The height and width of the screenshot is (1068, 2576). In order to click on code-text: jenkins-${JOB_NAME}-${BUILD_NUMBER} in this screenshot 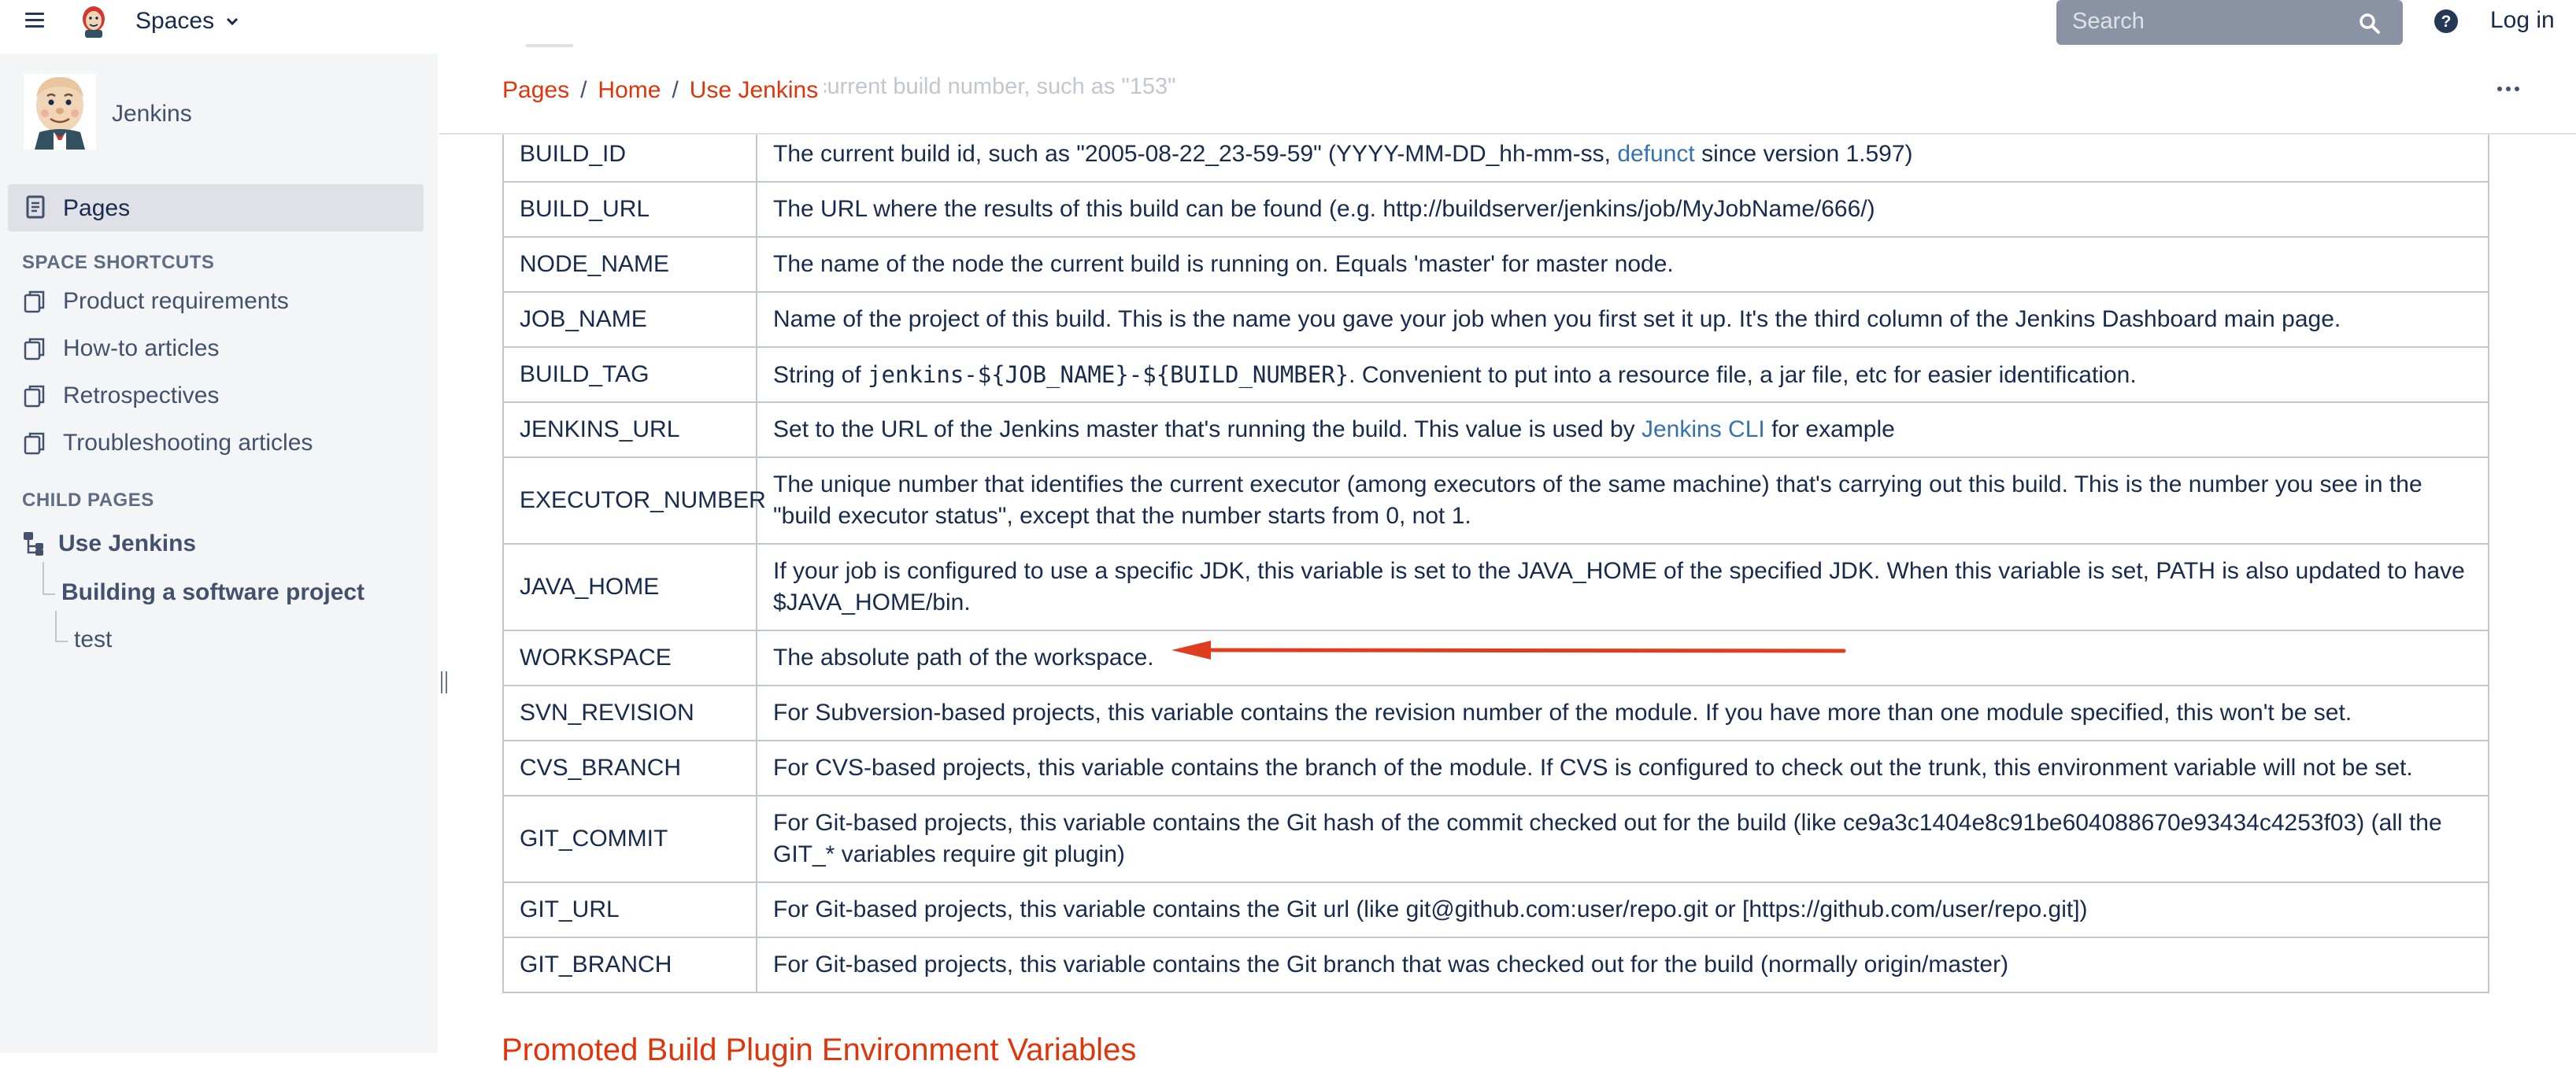, I will do `click(1108, 374)`.